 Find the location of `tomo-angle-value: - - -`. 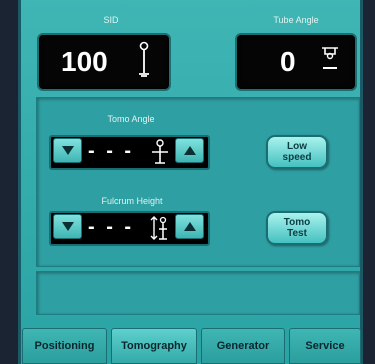

tomo-angle-value: - - - is located at coordinates (111, 151).